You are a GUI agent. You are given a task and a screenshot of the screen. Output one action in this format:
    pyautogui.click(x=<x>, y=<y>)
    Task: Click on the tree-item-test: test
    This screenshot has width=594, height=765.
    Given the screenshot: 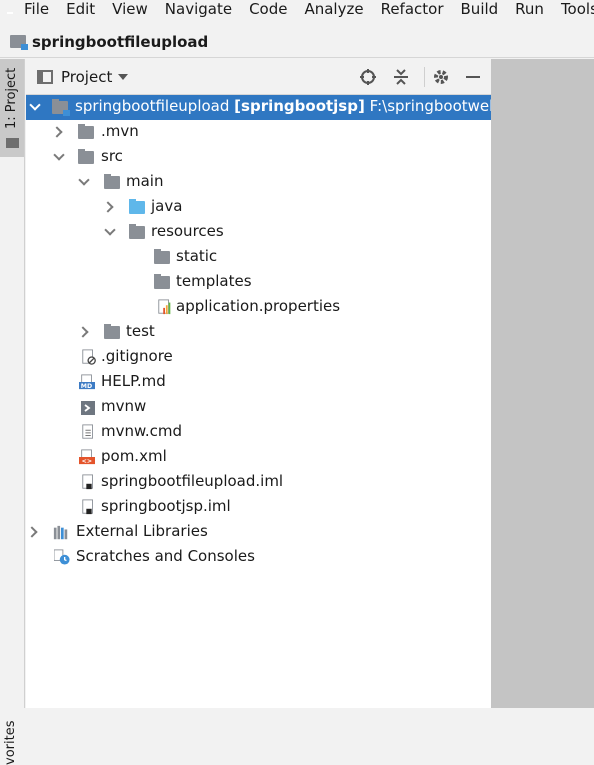 What is the action you would take?
    pyautogui.click(x=258, y=332)
    